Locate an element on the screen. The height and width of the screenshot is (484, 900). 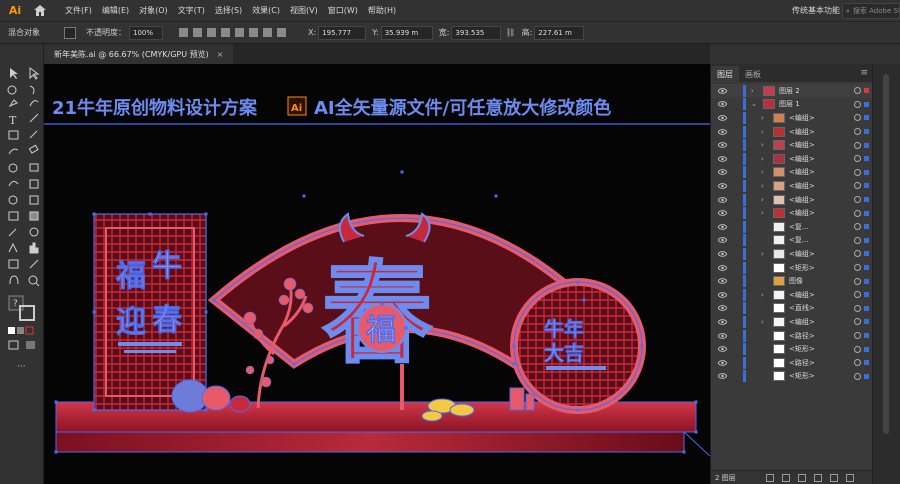
layer-name: 图像 is located at coordinates (796, 281).